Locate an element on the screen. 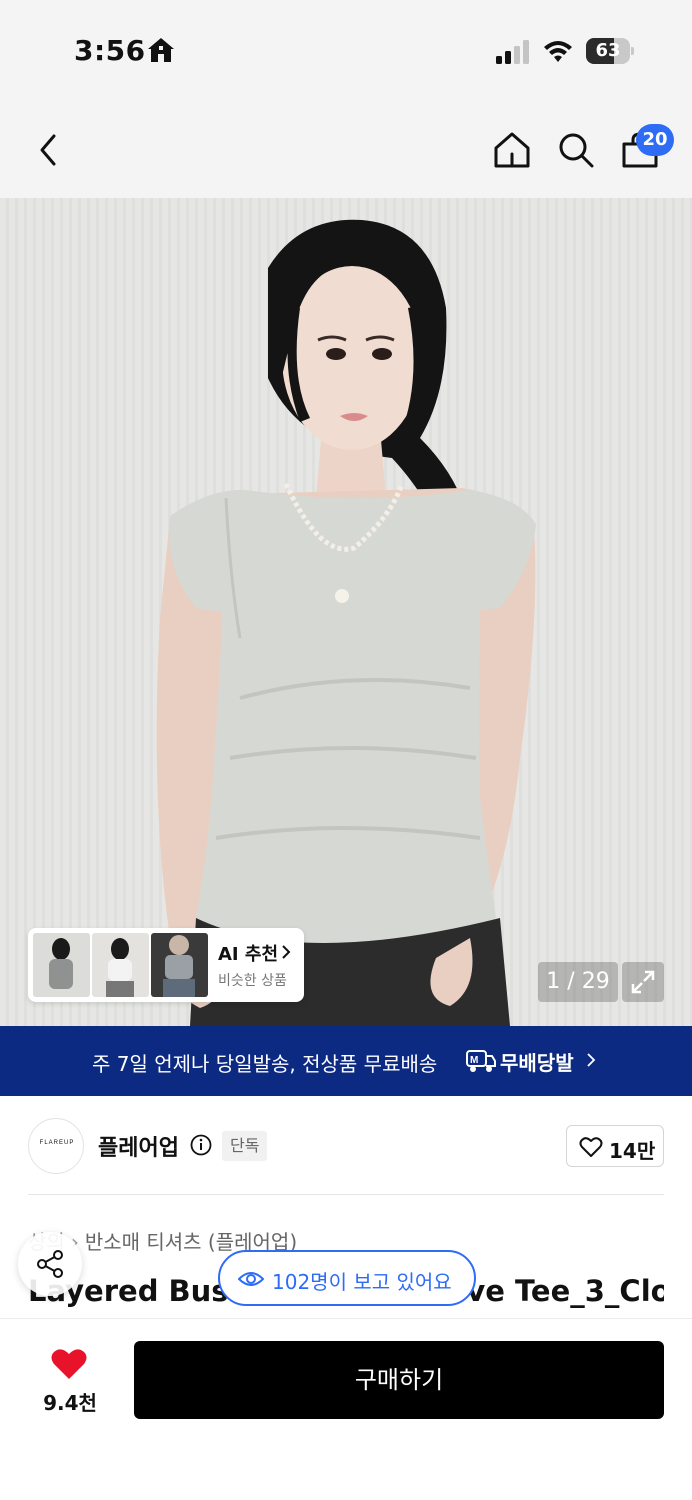 The height and width of the screenshot is (1500, 692). delivery-banner: 주 7일 언제나 당일발송, 전상품 무료배송 M 무배당발 is located at coordinates (346, 1061).